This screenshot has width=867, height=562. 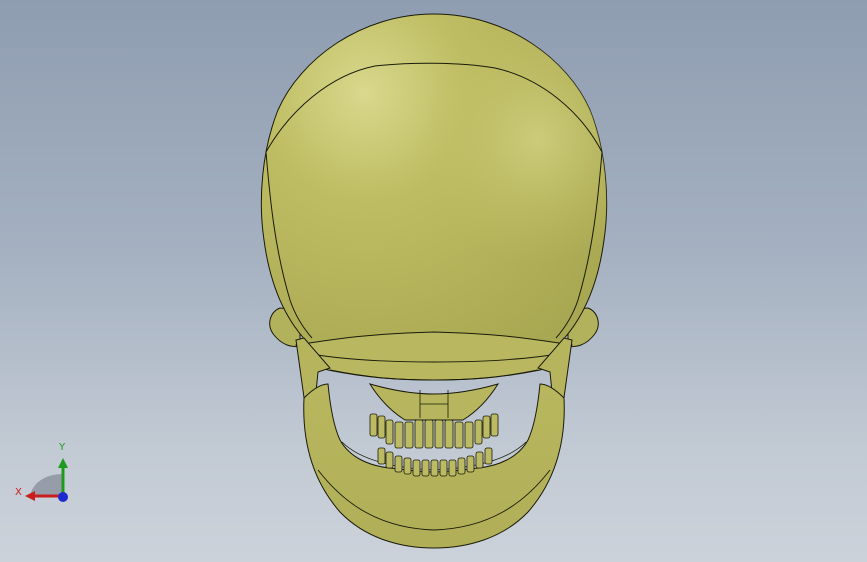 What do you see at coordinates (18, 492) in the screenshot?
I see `x-axis-label: X` at bounding box center [18, 492].